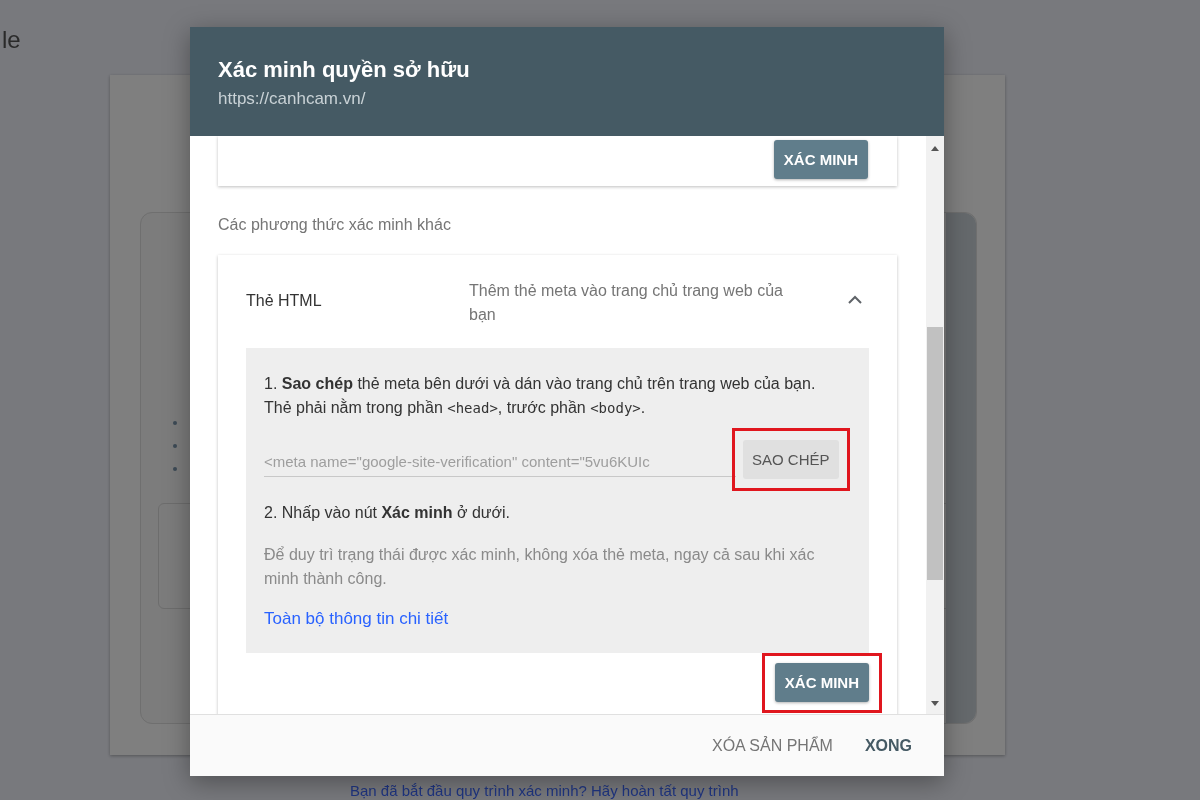 The width and height of the screenshot is (1200, 800). I want to click on remove-button: XÓA SẢN PHẨM, so click(772, 745).